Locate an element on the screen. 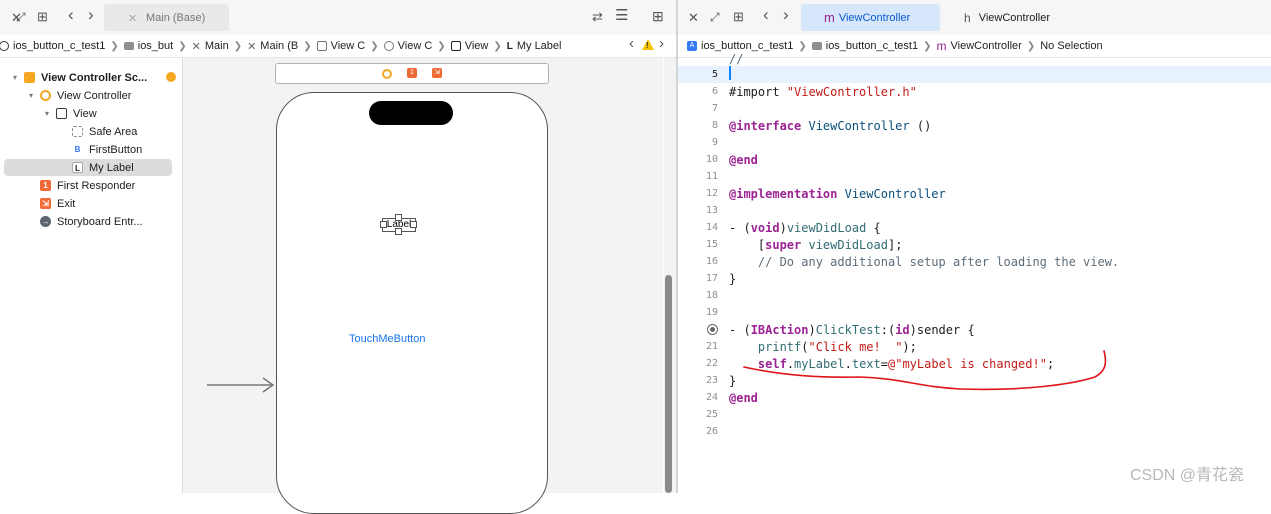  breadcrumb-item-label: L My Label is located at coordinates (534, 46).